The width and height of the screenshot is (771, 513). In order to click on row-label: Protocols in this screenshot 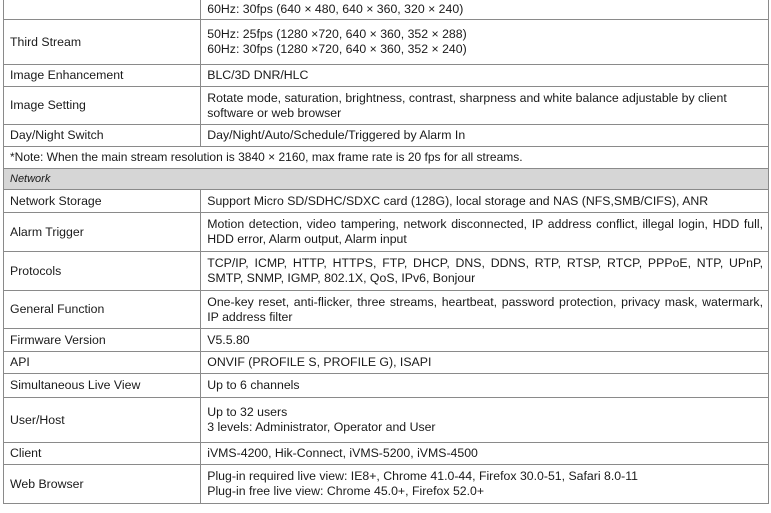, I will do `click(102, 271)`.